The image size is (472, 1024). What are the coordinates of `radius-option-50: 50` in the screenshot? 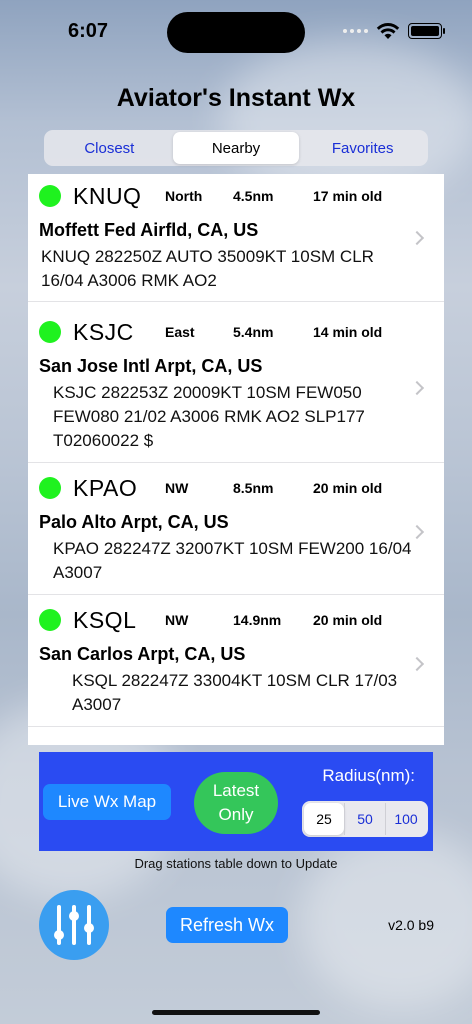 It's located at (364, 819).